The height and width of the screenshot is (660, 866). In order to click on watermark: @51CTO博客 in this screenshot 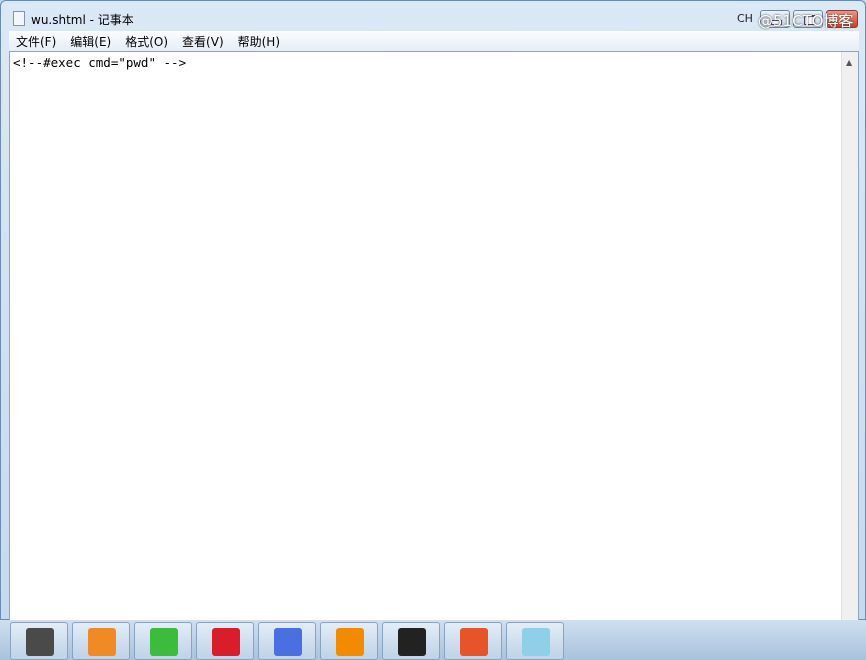, I will do `click(806, 21)`.